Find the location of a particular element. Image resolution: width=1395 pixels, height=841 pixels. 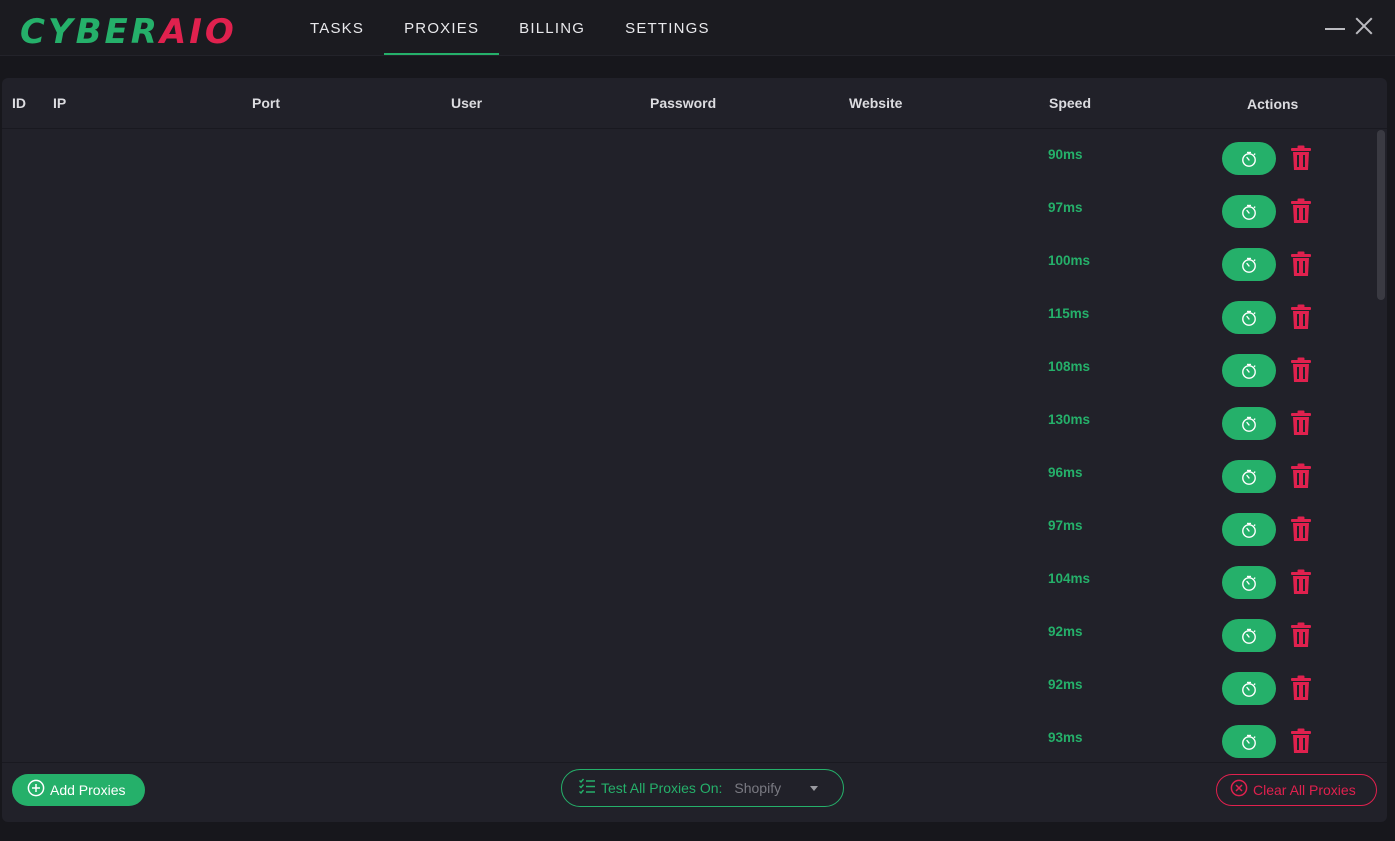

column-header-actions: Actions is located at coordinates (1273, 104).